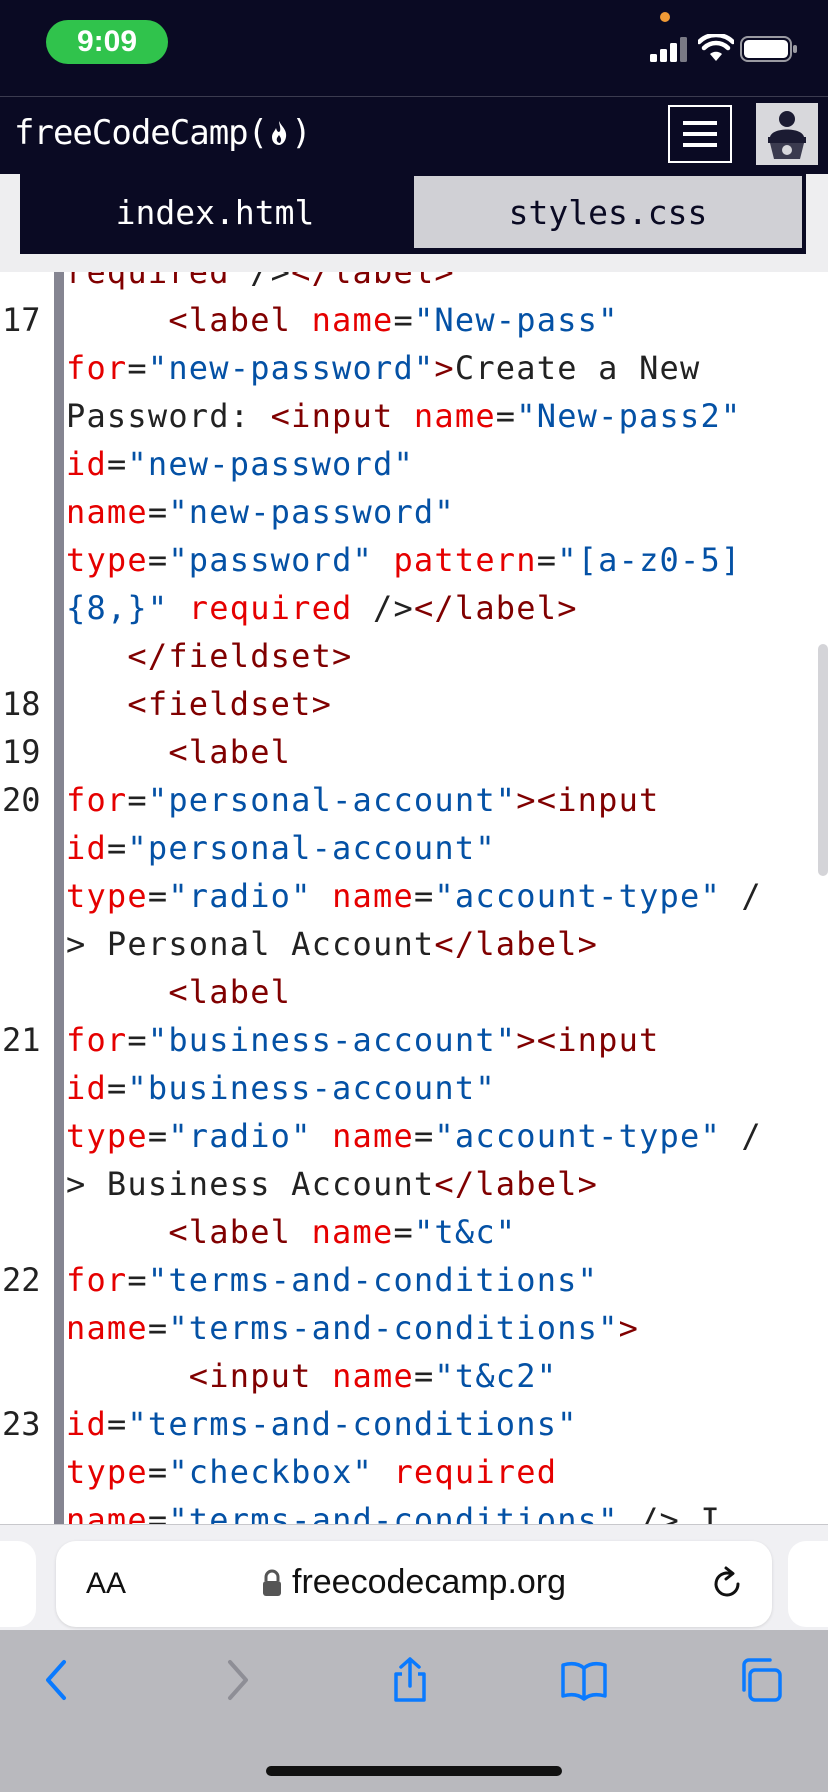  Describe the element at coordinates (106, 1584) in the screenshot. I see `reader-options-button: AA` at that location.